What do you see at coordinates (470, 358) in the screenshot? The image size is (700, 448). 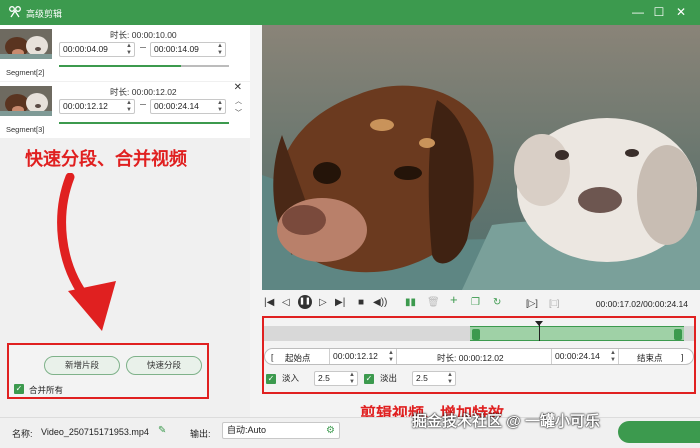 I see `duration-readout: 时长: 00:00:12.02` at bounding box center [470, 358].